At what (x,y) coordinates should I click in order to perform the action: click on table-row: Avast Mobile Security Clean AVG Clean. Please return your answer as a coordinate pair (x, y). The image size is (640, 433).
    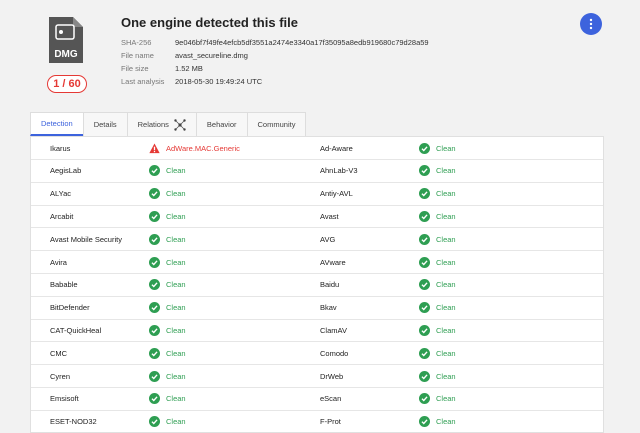
    Looking at the image, I should click on (317, 240).